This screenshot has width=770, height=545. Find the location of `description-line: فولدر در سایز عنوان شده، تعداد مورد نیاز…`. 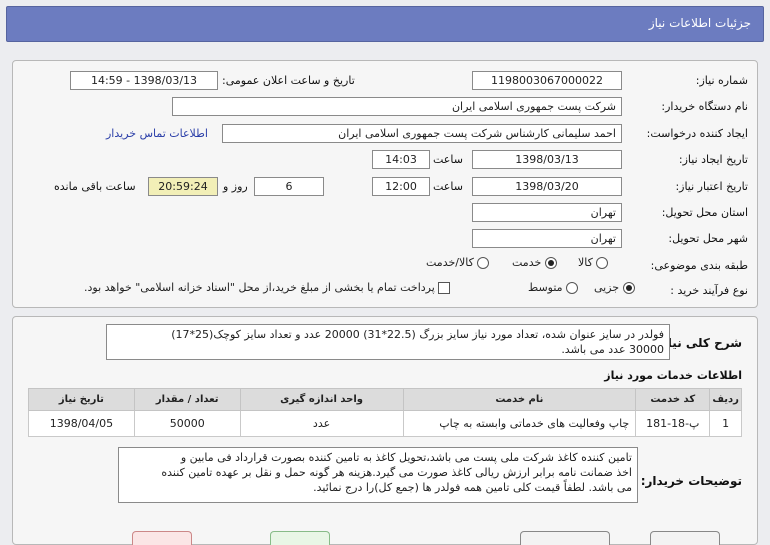

description-line: فولدر در سایز عنوان شده، تعداد مورد نیاز… is located at coordinates (417, 334).